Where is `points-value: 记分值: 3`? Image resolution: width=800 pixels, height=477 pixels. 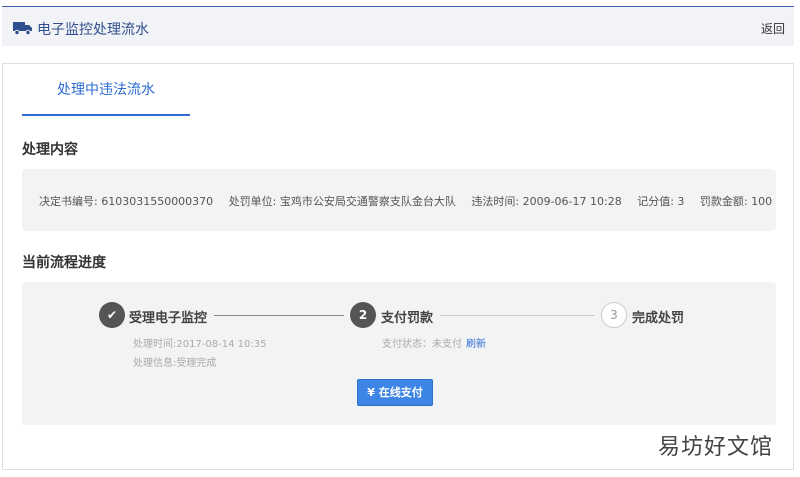
points-value: 记分值: 3 is located at coordinates (661, 201).